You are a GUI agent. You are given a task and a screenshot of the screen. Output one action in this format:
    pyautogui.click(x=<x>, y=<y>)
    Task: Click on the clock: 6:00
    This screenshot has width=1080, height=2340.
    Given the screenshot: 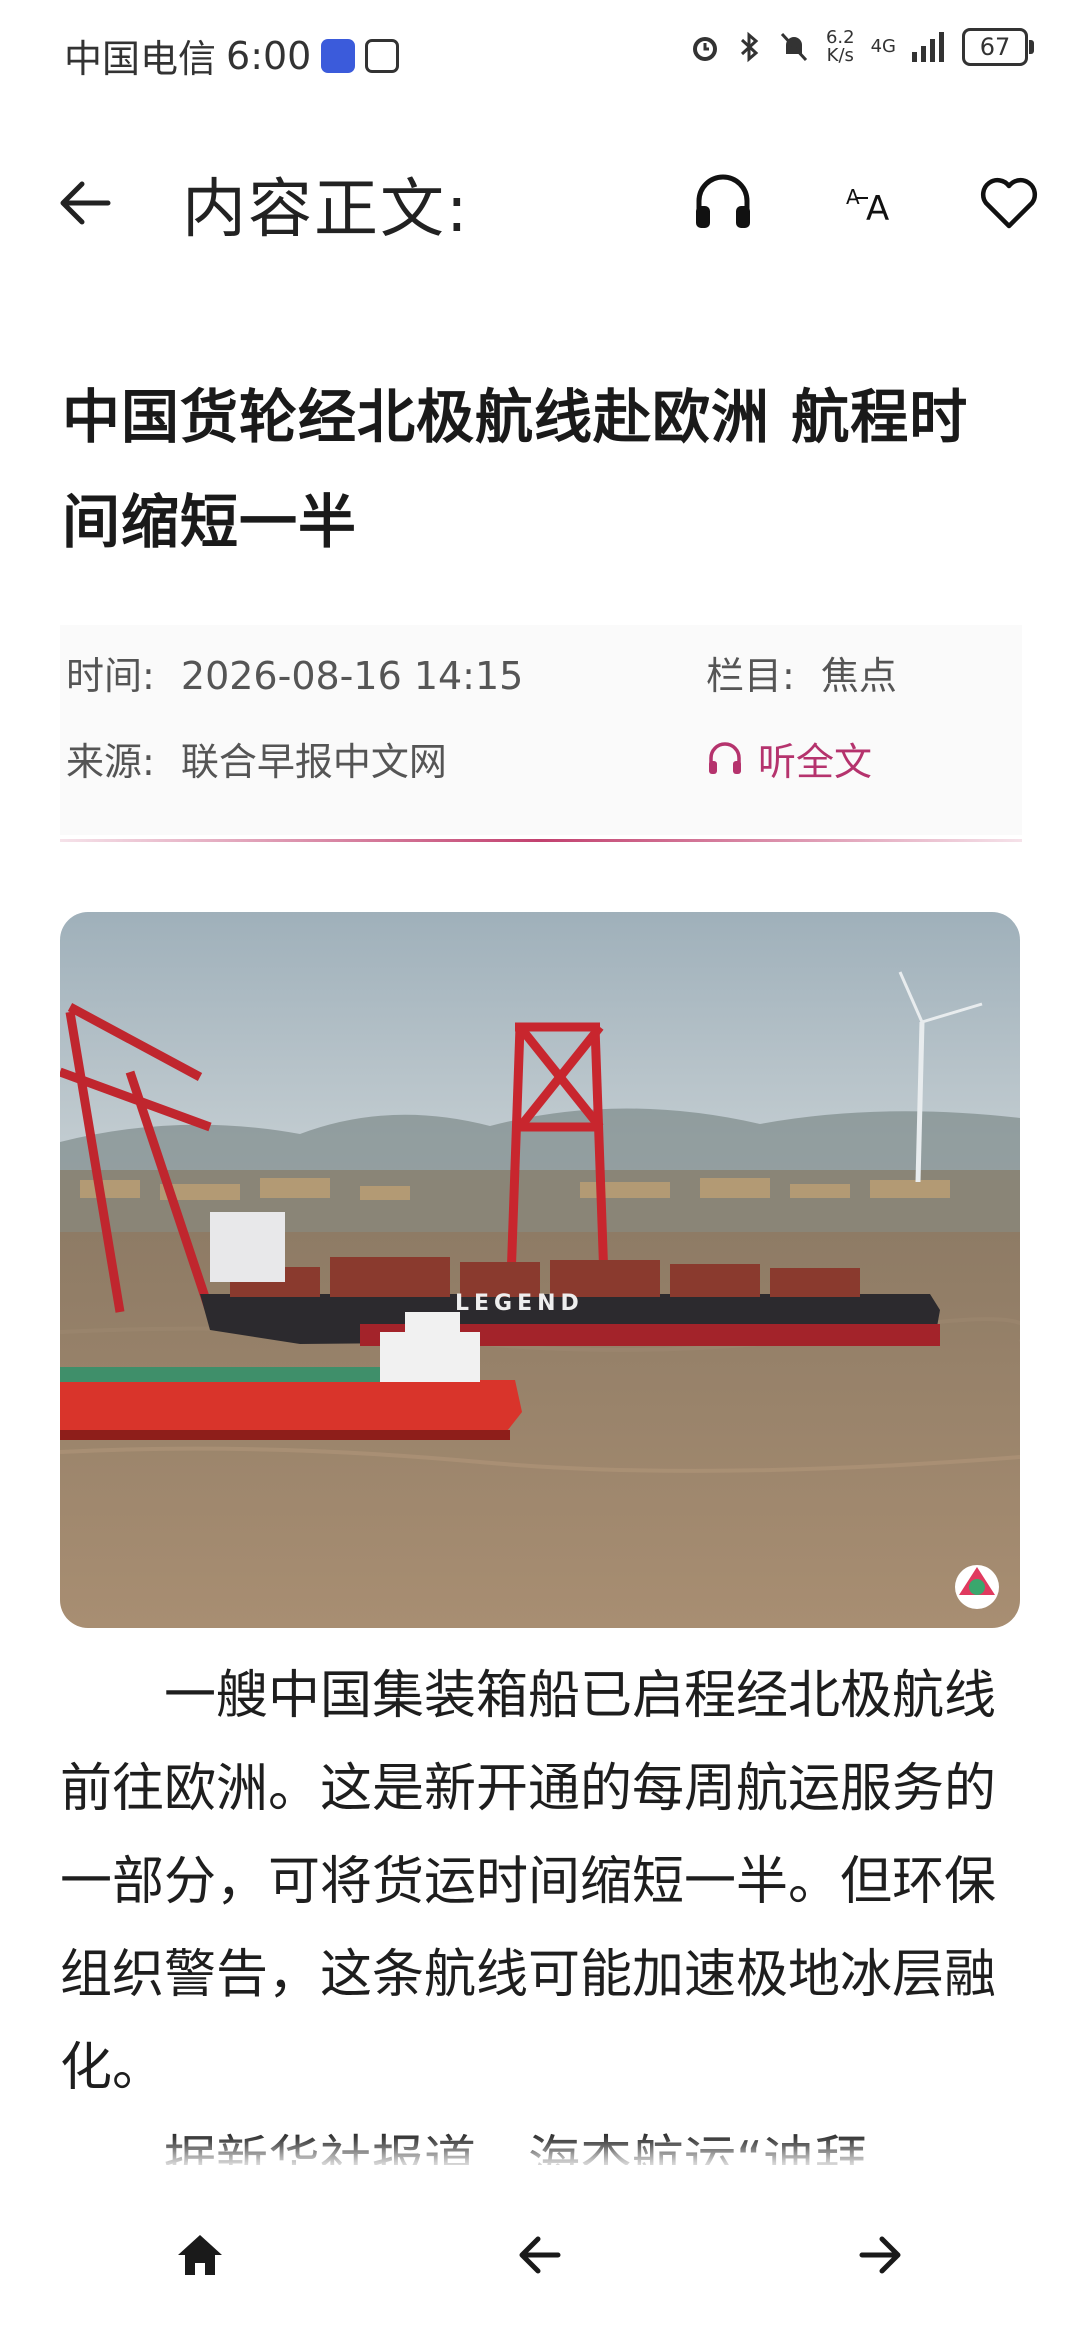 What is the action you would take?
    pyautogui.click(x=269, y=55)
    